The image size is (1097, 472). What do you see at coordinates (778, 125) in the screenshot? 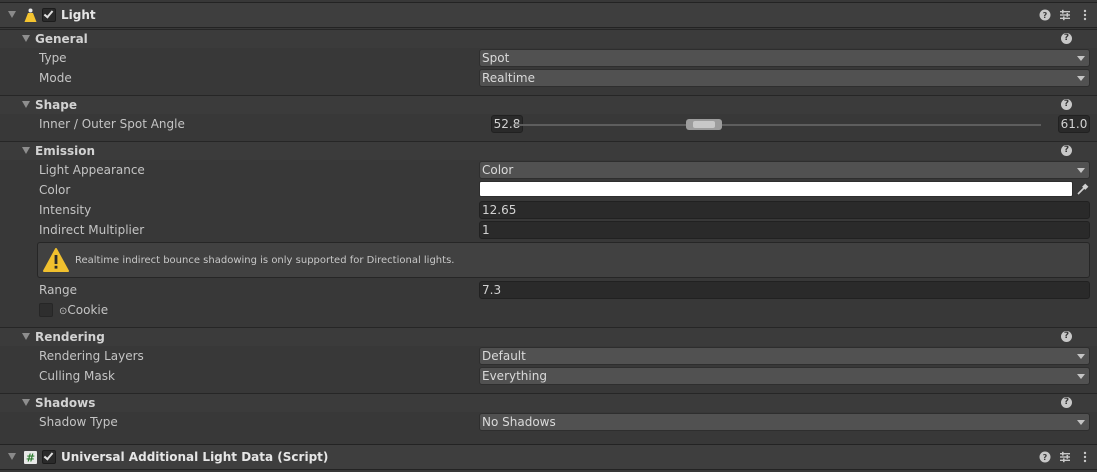
I see `spot-angle-slider-track` at bounding box center [778, 125].